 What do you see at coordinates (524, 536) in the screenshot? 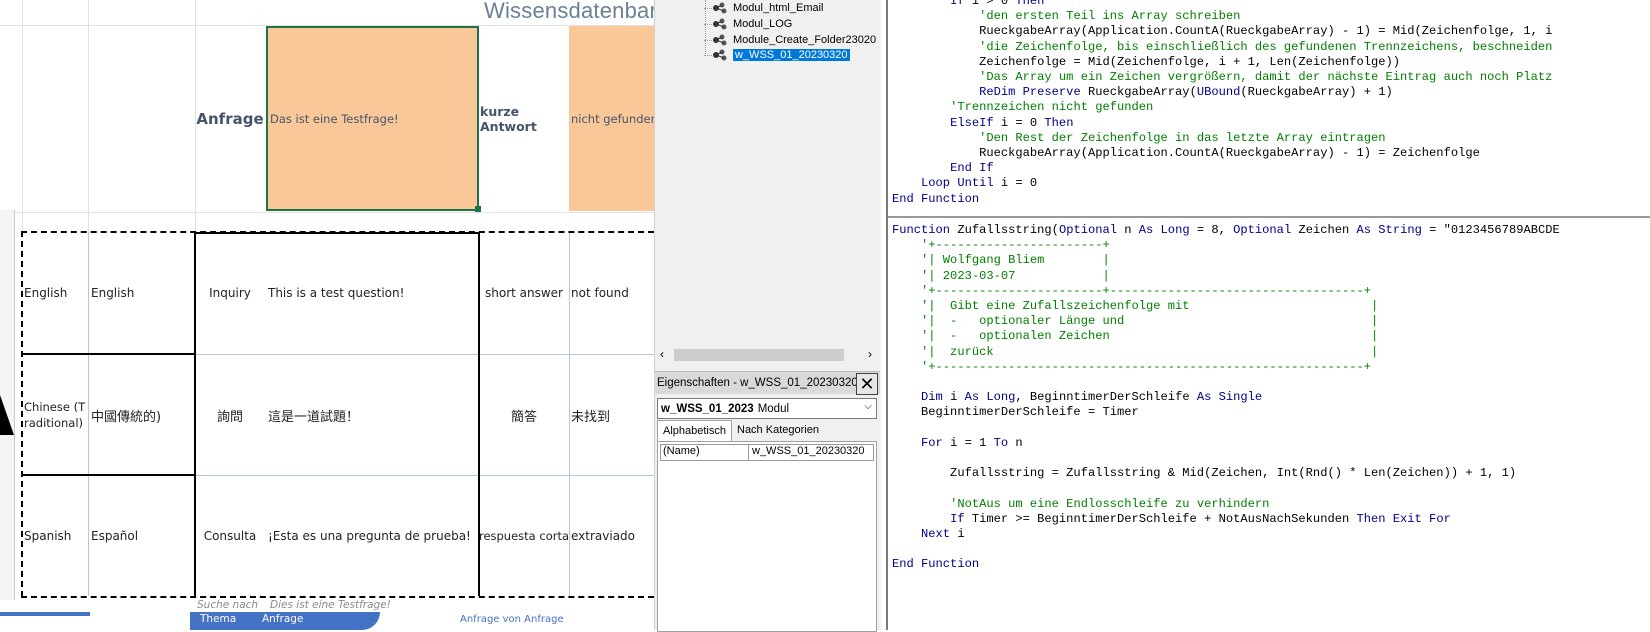
I see `short-answer-cell: respuesta corta` at bounding box center [524, 536].